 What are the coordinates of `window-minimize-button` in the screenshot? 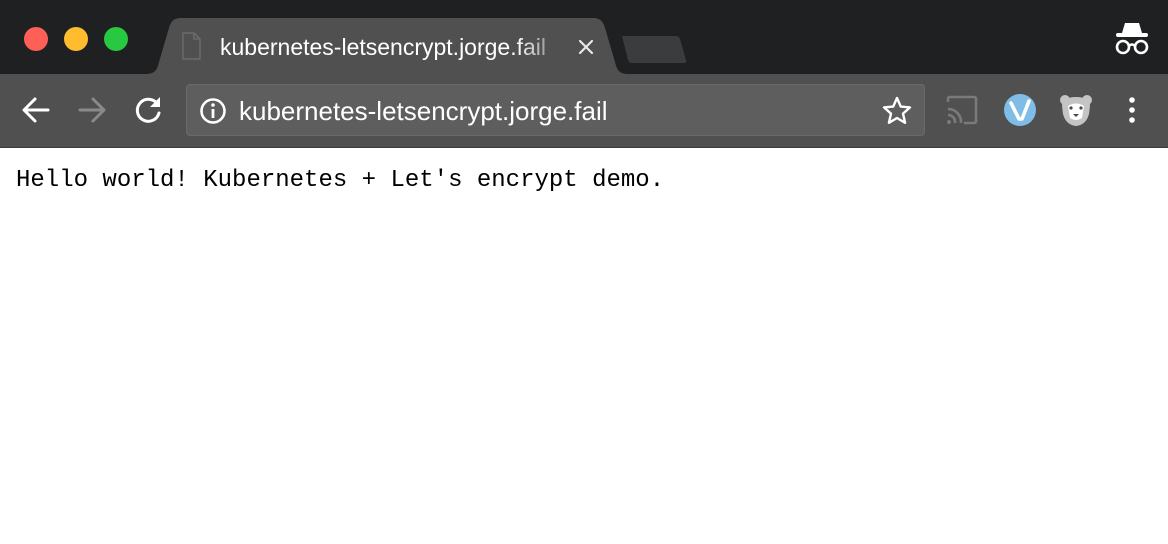 It's located at (76, 39).